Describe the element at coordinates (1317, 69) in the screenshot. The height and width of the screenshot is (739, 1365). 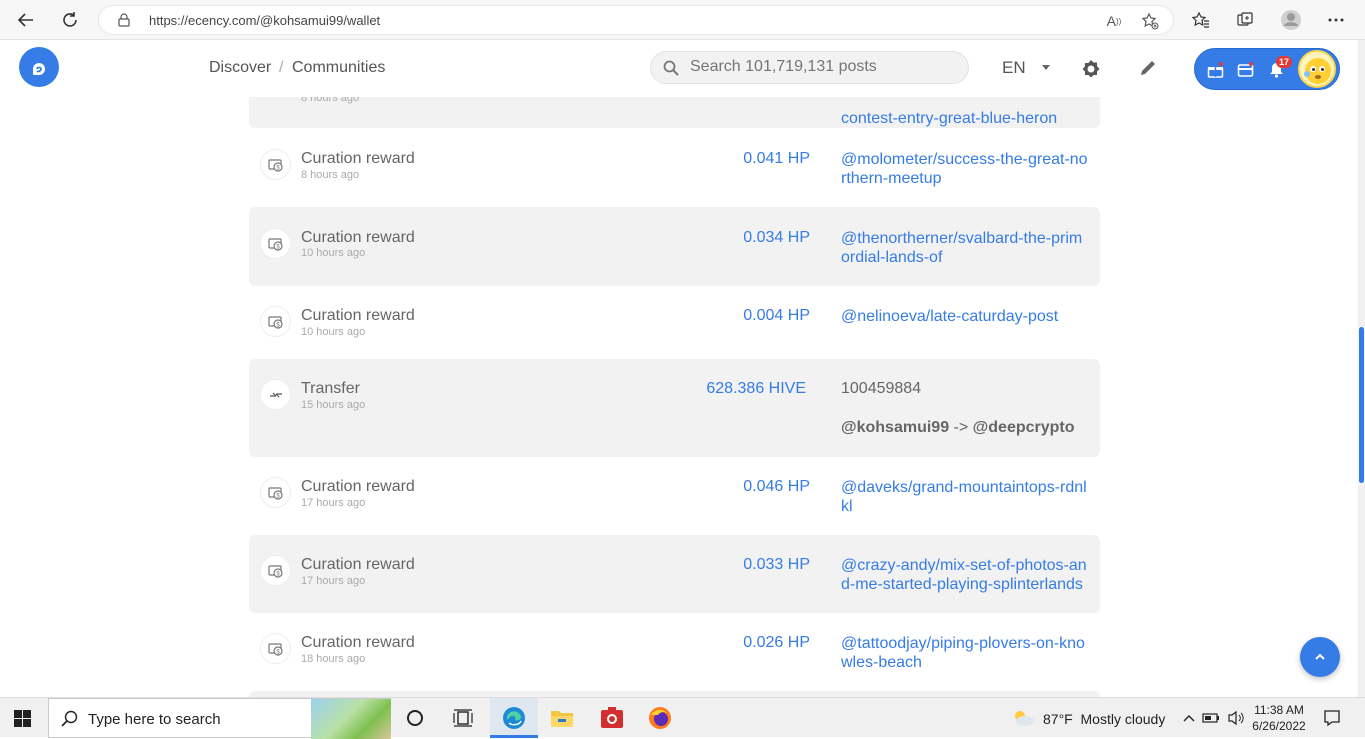
I see `avatar` at that location.